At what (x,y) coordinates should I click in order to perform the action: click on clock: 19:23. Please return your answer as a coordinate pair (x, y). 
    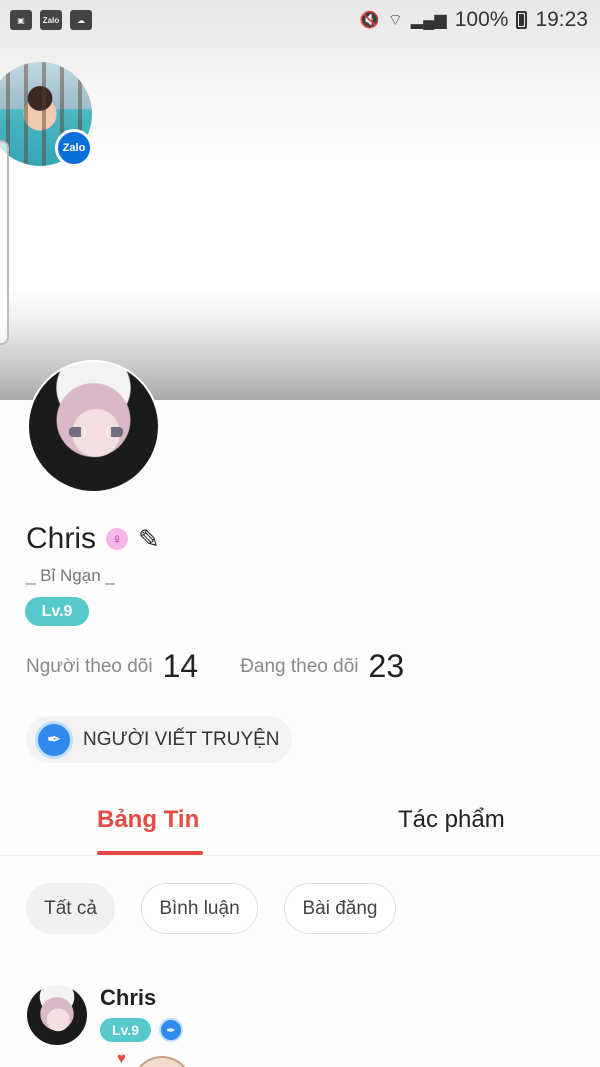
    Looking at the image, I should click on (561, 19).